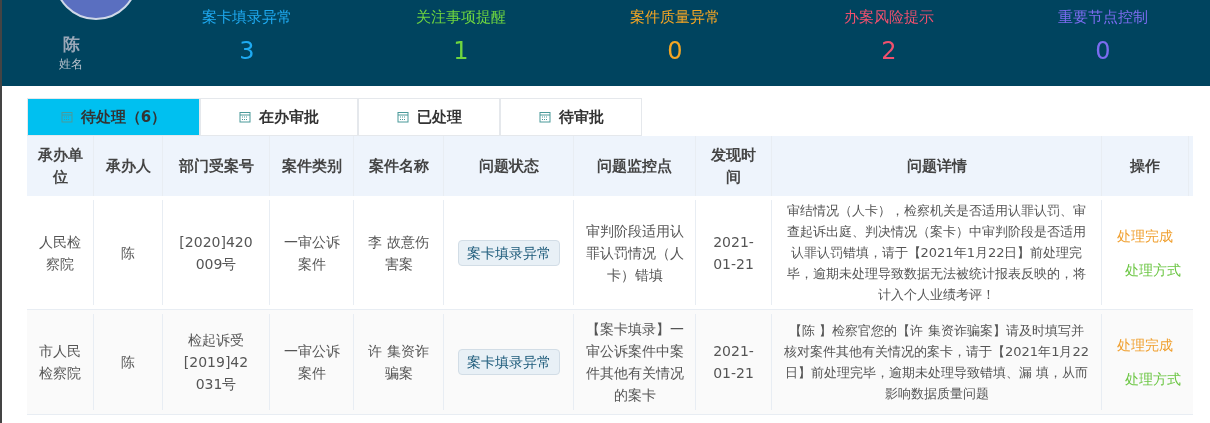  I want to click on table-cell-text: 【案卡填录】一审公诉案件中案件其他有关情况的案卡, so click(634, 362).